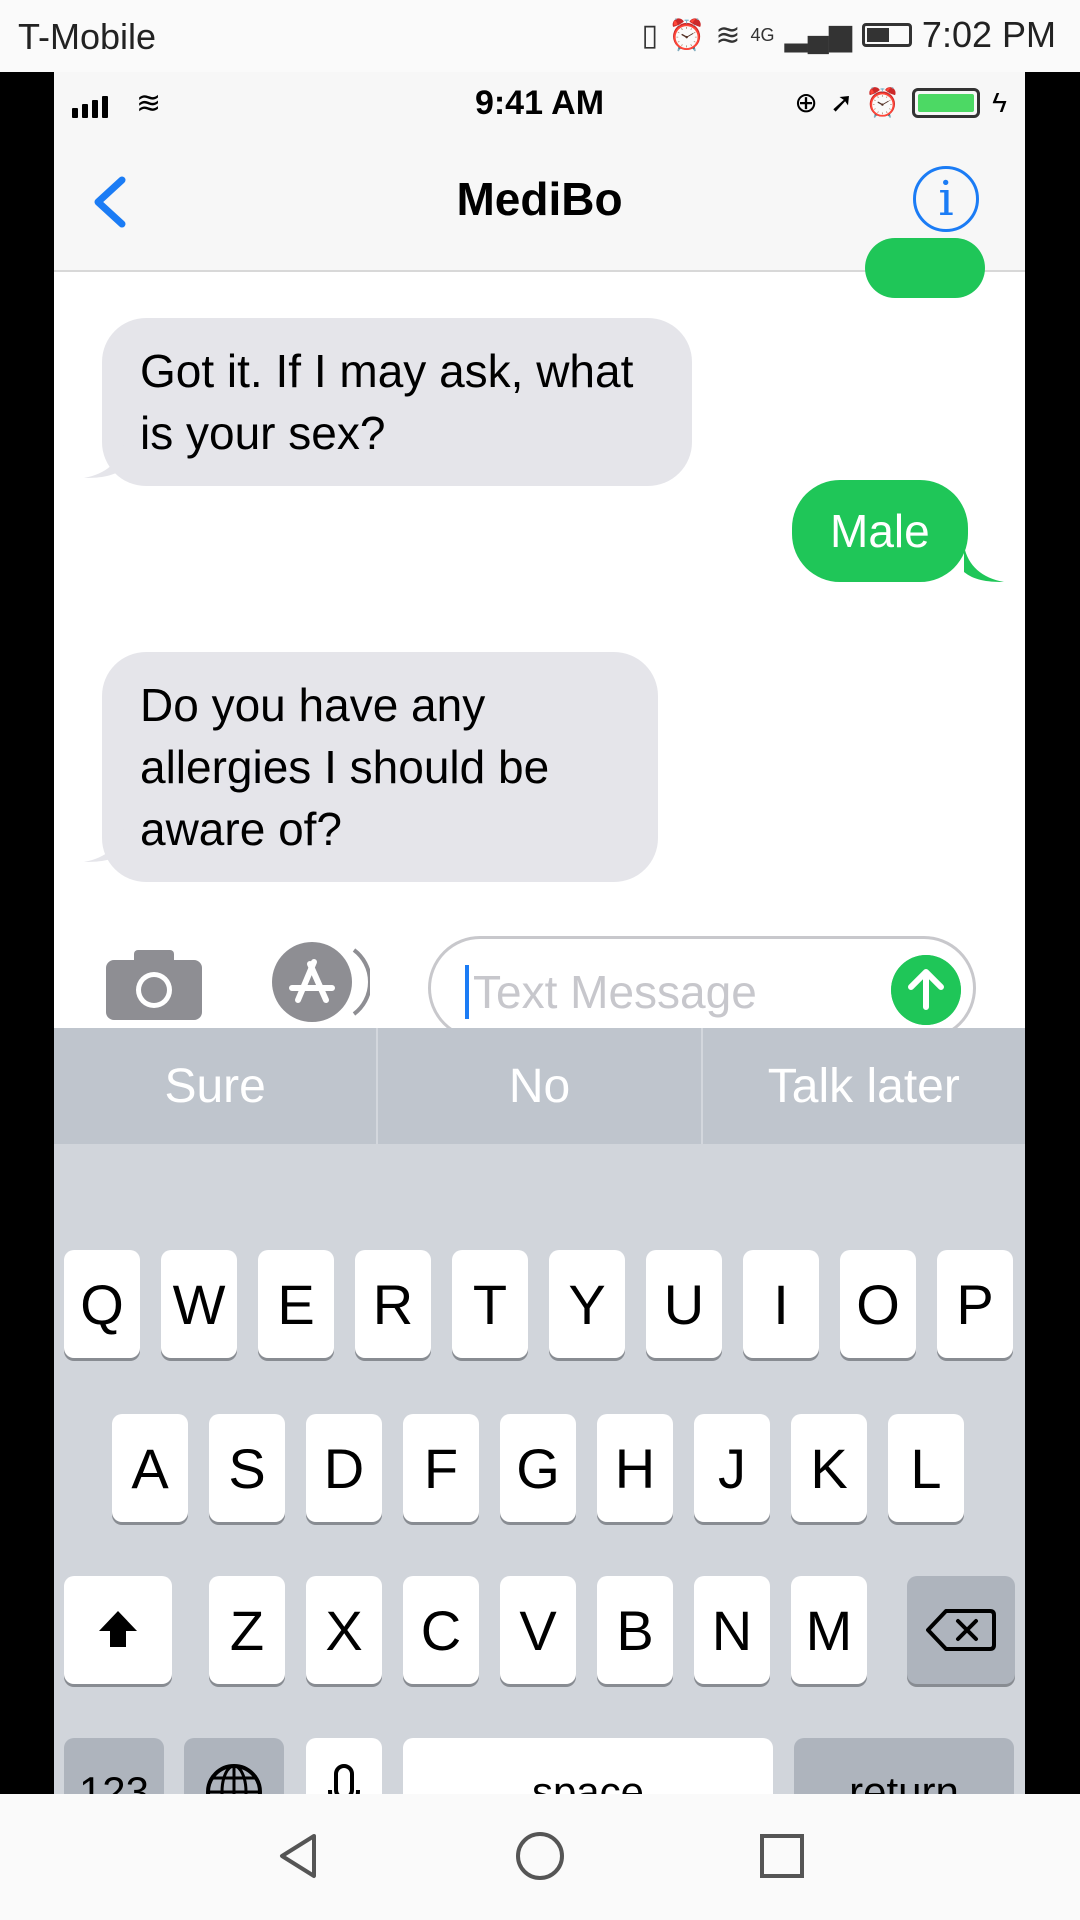 The image size is (1080, 1920). I want to click on key-e: E, so click(296, 1304).